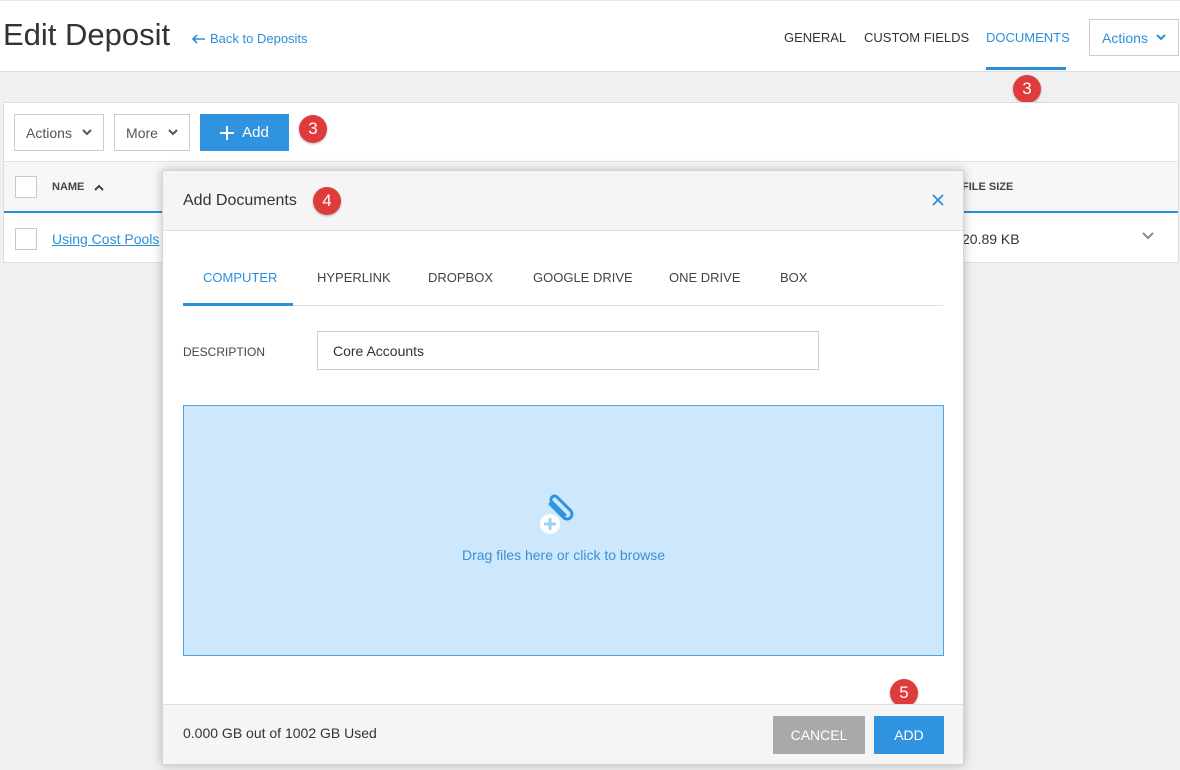  What do you see at coordinates (227, 132) in the screenshot?
I see `plus-icon` at bounding box center [227, 132].